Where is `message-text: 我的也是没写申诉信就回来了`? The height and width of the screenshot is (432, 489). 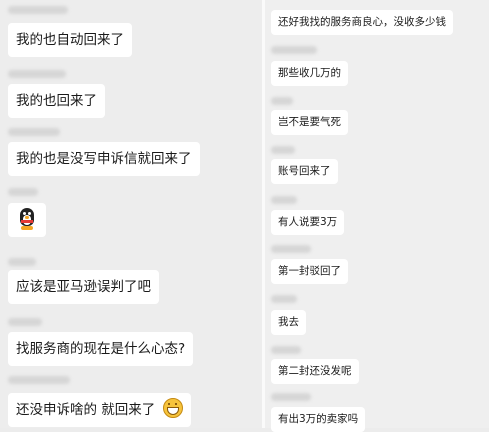
message-text: 我的也是没写申诉信就回来了 is located at coordinates (104, 159).